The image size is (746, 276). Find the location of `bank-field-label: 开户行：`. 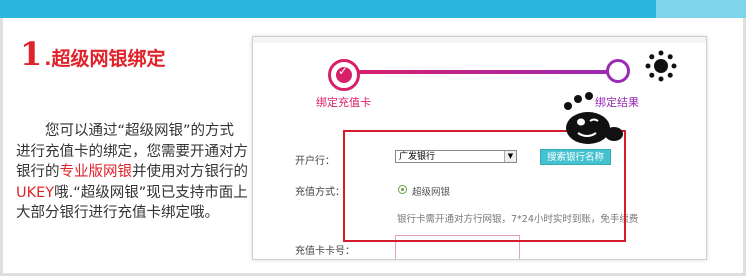

bank-field-label: 开户行： is located at coordinates (315, 161).